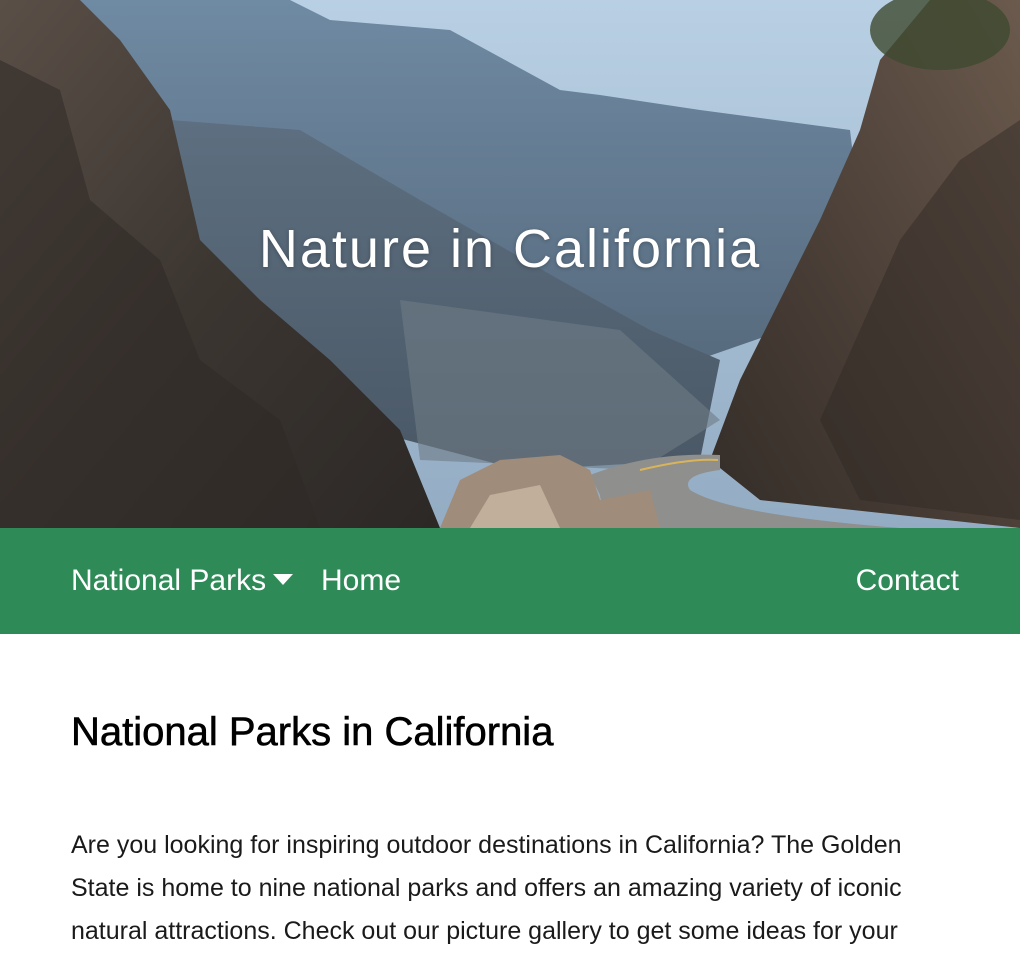  Describe the element at coordinates (312, 732) in the screenshot. I see `page-heading: National Parks in California` at that location.